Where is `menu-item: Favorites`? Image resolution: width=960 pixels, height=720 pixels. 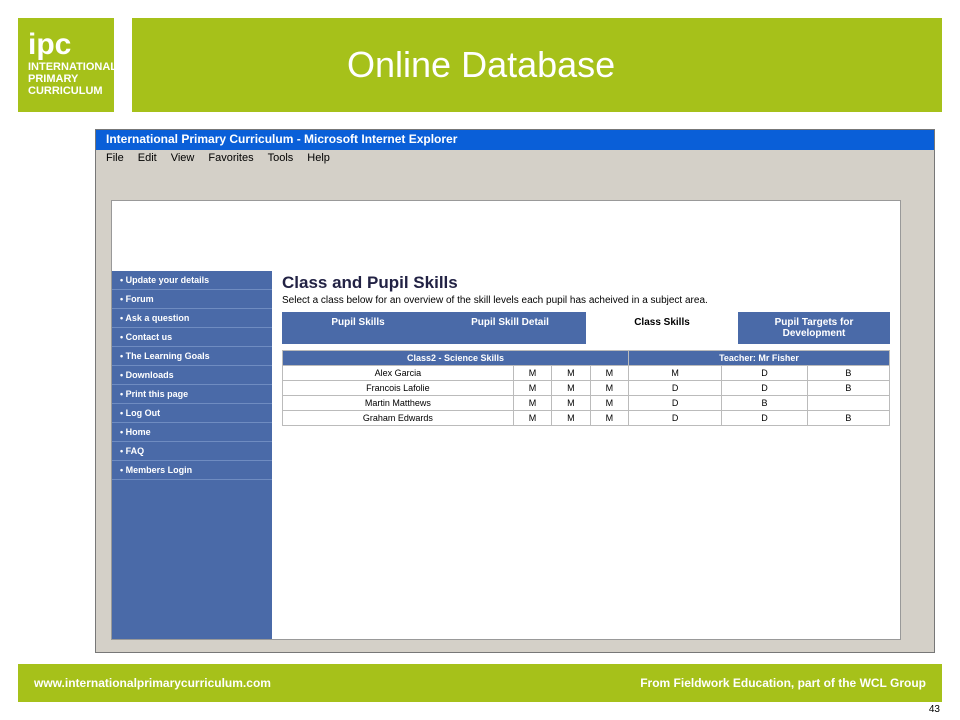
menu-item: Favorites is located at coordinates (230, 158).